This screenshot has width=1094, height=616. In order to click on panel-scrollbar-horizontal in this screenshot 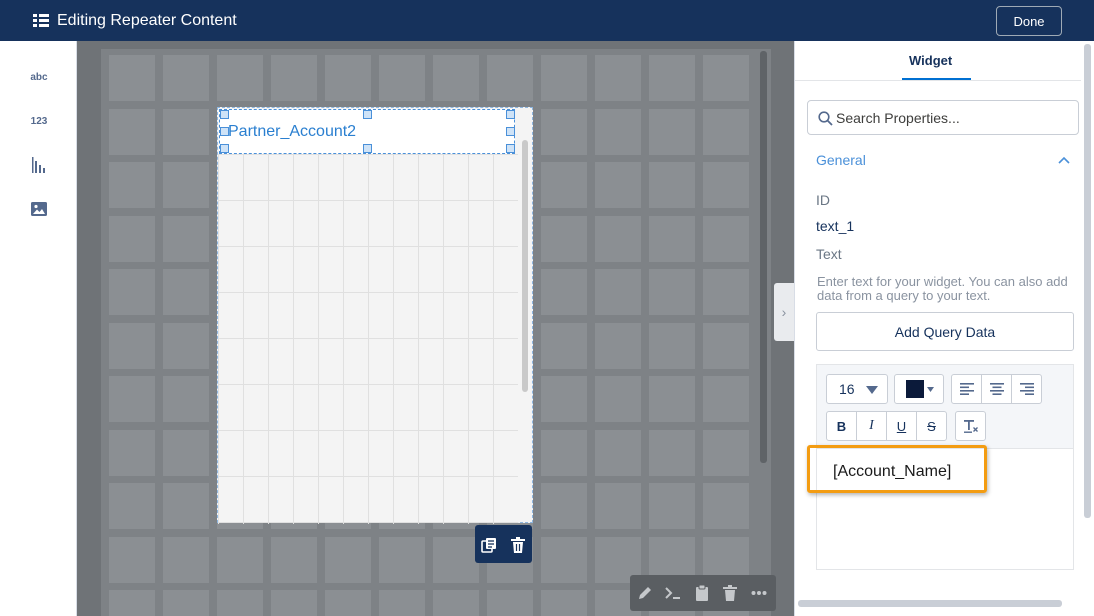, I will do `click(930, 603)`.